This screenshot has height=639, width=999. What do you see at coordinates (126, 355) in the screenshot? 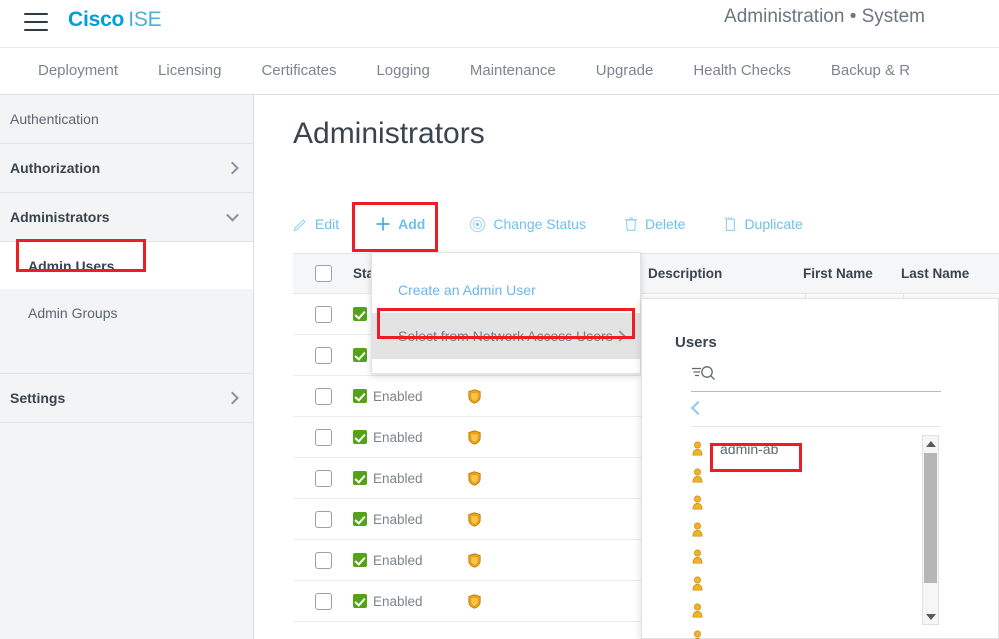
I see `sidebar-divider` at bounding box center [126, 355].